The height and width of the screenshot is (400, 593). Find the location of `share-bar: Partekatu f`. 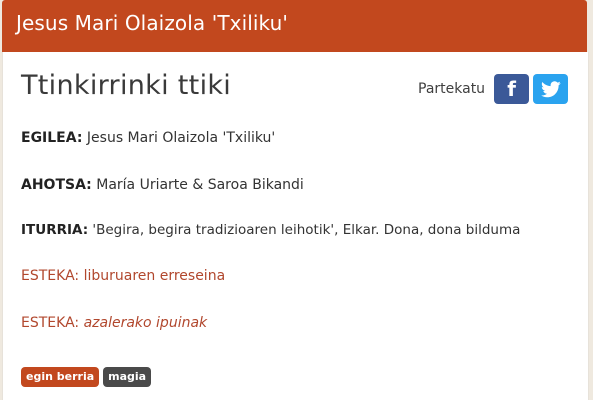

share-bar: Partekatu f is located at coordinates (493, 89).